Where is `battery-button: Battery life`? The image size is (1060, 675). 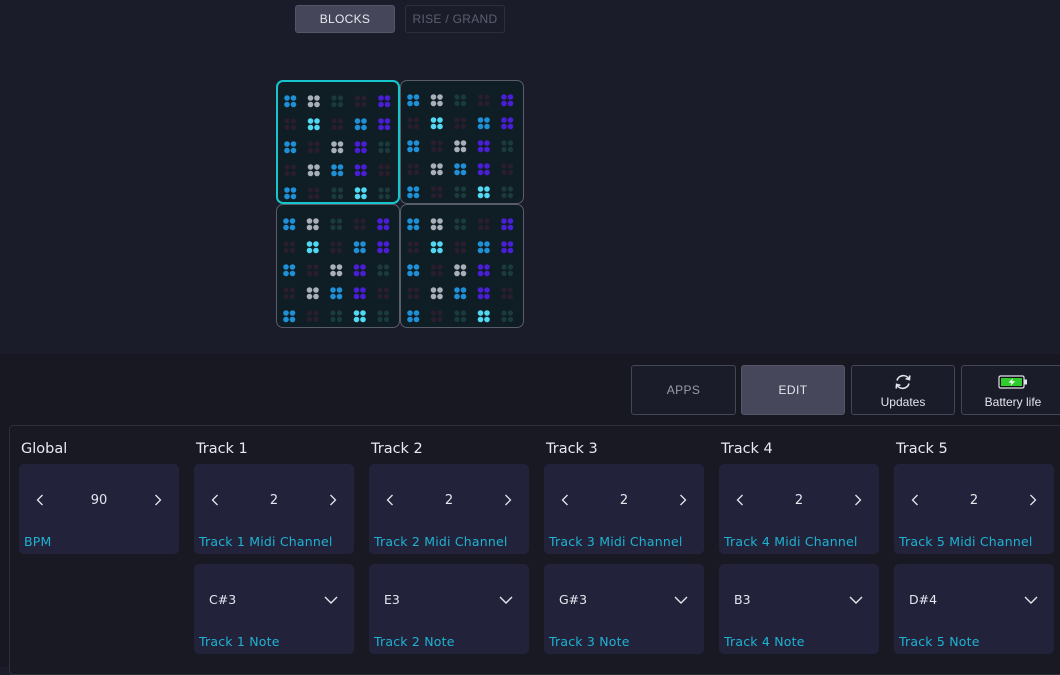
battery-button: Battery life is located at coordinates (1010, 390).